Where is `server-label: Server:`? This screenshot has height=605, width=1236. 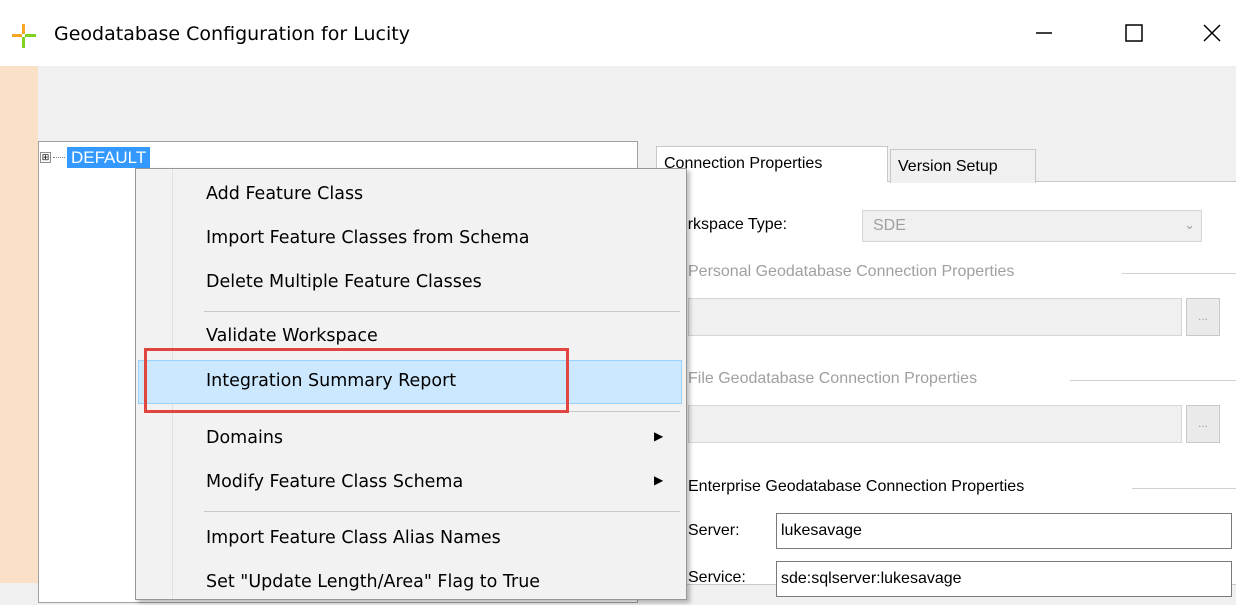
server-label: Server: is located at coordinates (714, 530).